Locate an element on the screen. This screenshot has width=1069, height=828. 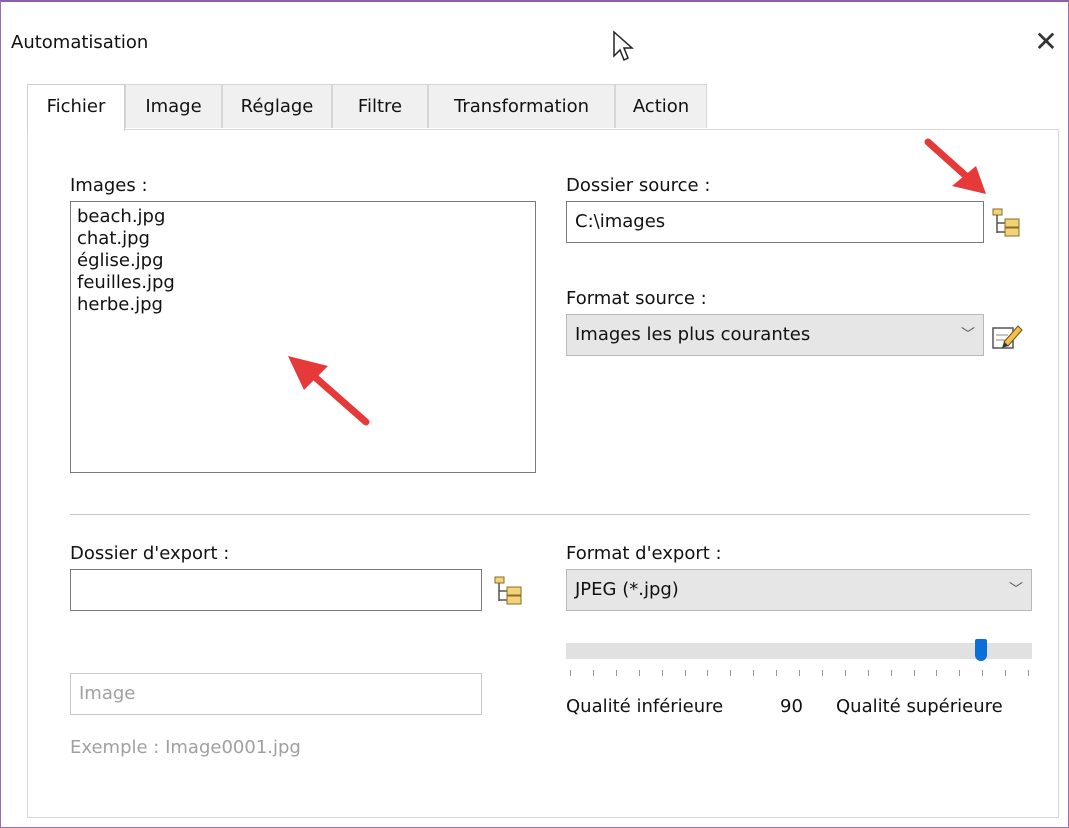
source-format-select: Images les plus courantes ﹀ is located at coordinates (775, 335).